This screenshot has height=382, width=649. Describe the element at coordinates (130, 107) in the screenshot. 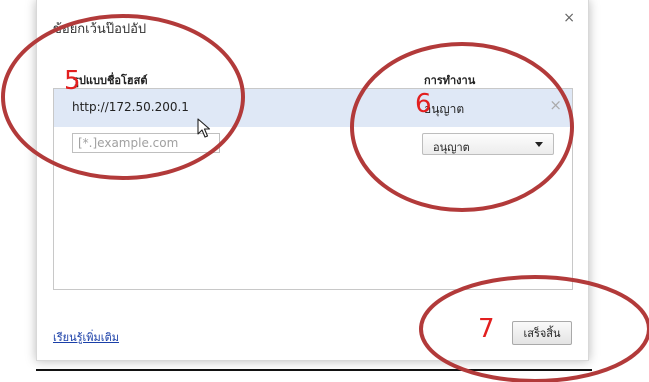

I see `row-host: http://172.50.200.1` at that location.